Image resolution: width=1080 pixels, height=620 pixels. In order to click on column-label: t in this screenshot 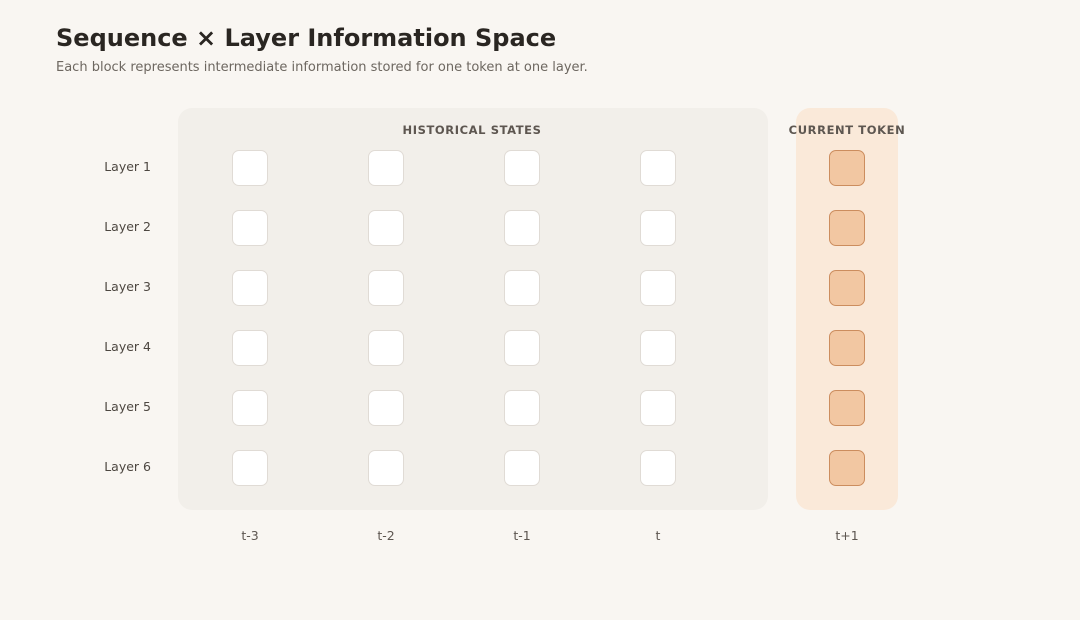, I will do `click(658, 535)`.